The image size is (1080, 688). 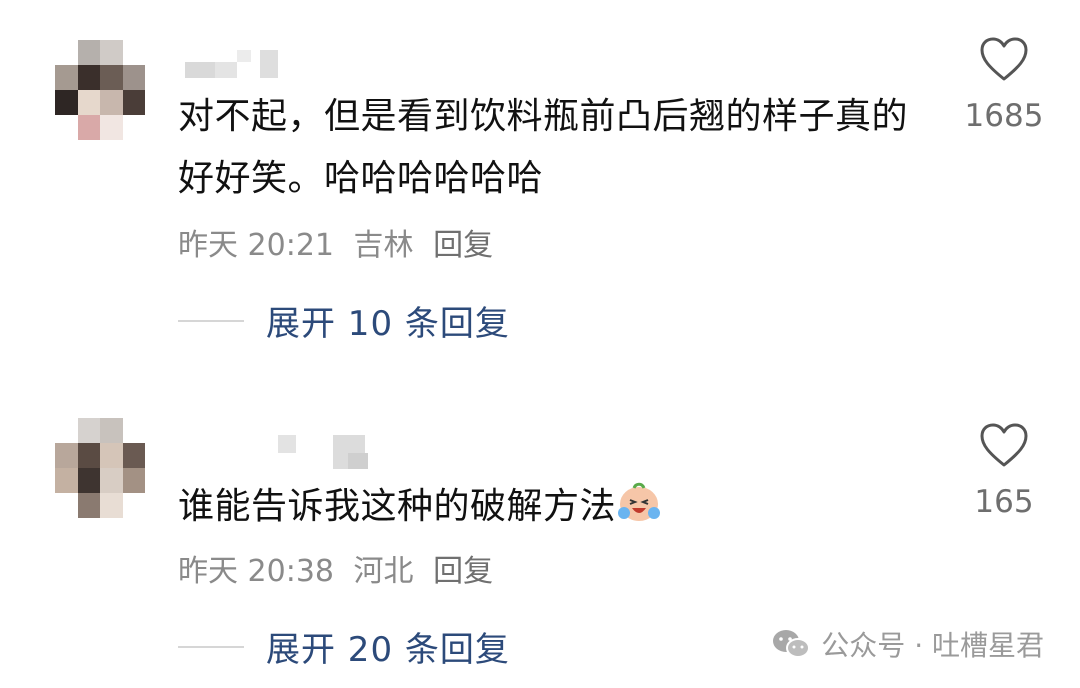 I want to click on comment-meta: 昨天 20:21 吉林 回复, so click(x=340, y=242).